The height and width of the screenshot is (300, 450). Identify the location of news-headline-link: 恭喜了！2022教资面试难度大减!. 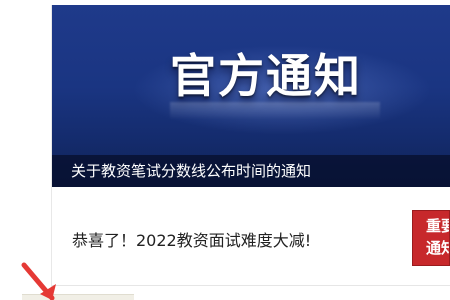
(191, 241).